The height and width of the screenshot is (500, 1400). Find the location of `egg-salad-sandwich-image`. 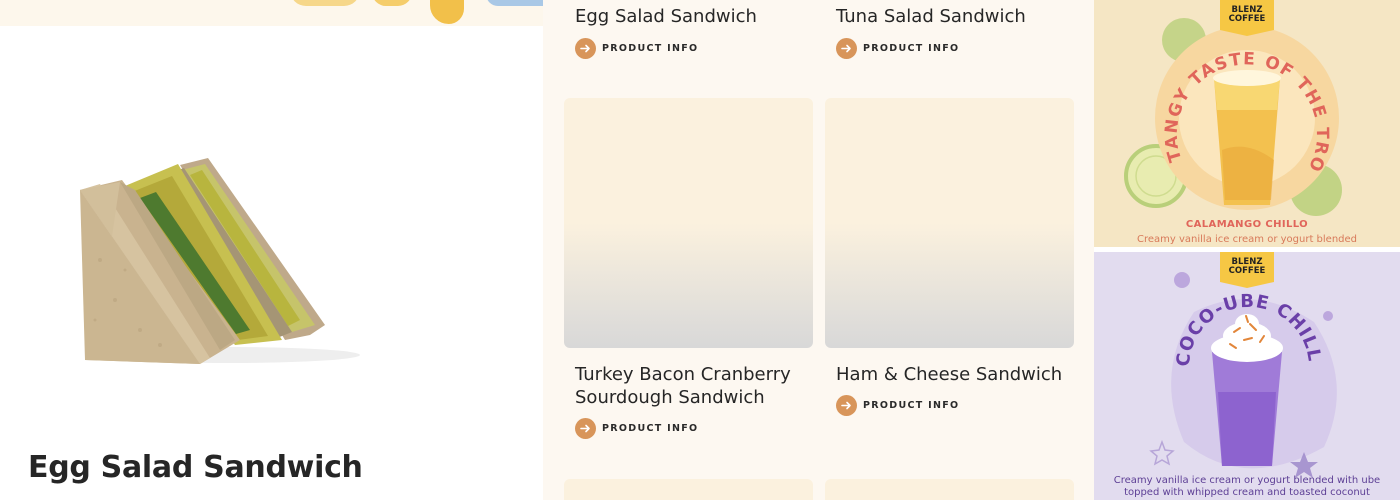

egg-salad-sandwich-image is located at coordinates (220, 260).